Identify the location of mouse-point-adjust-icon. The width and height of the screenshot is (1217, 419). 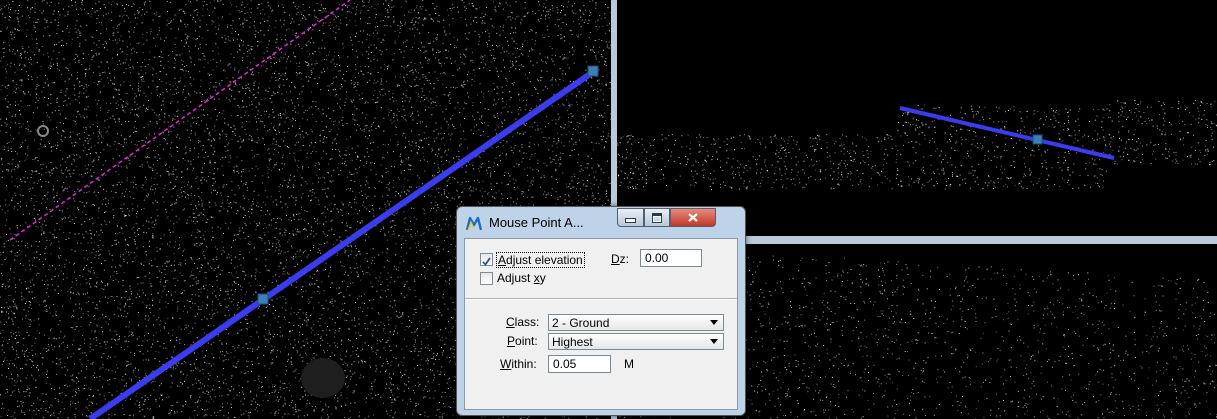
(474, 223).